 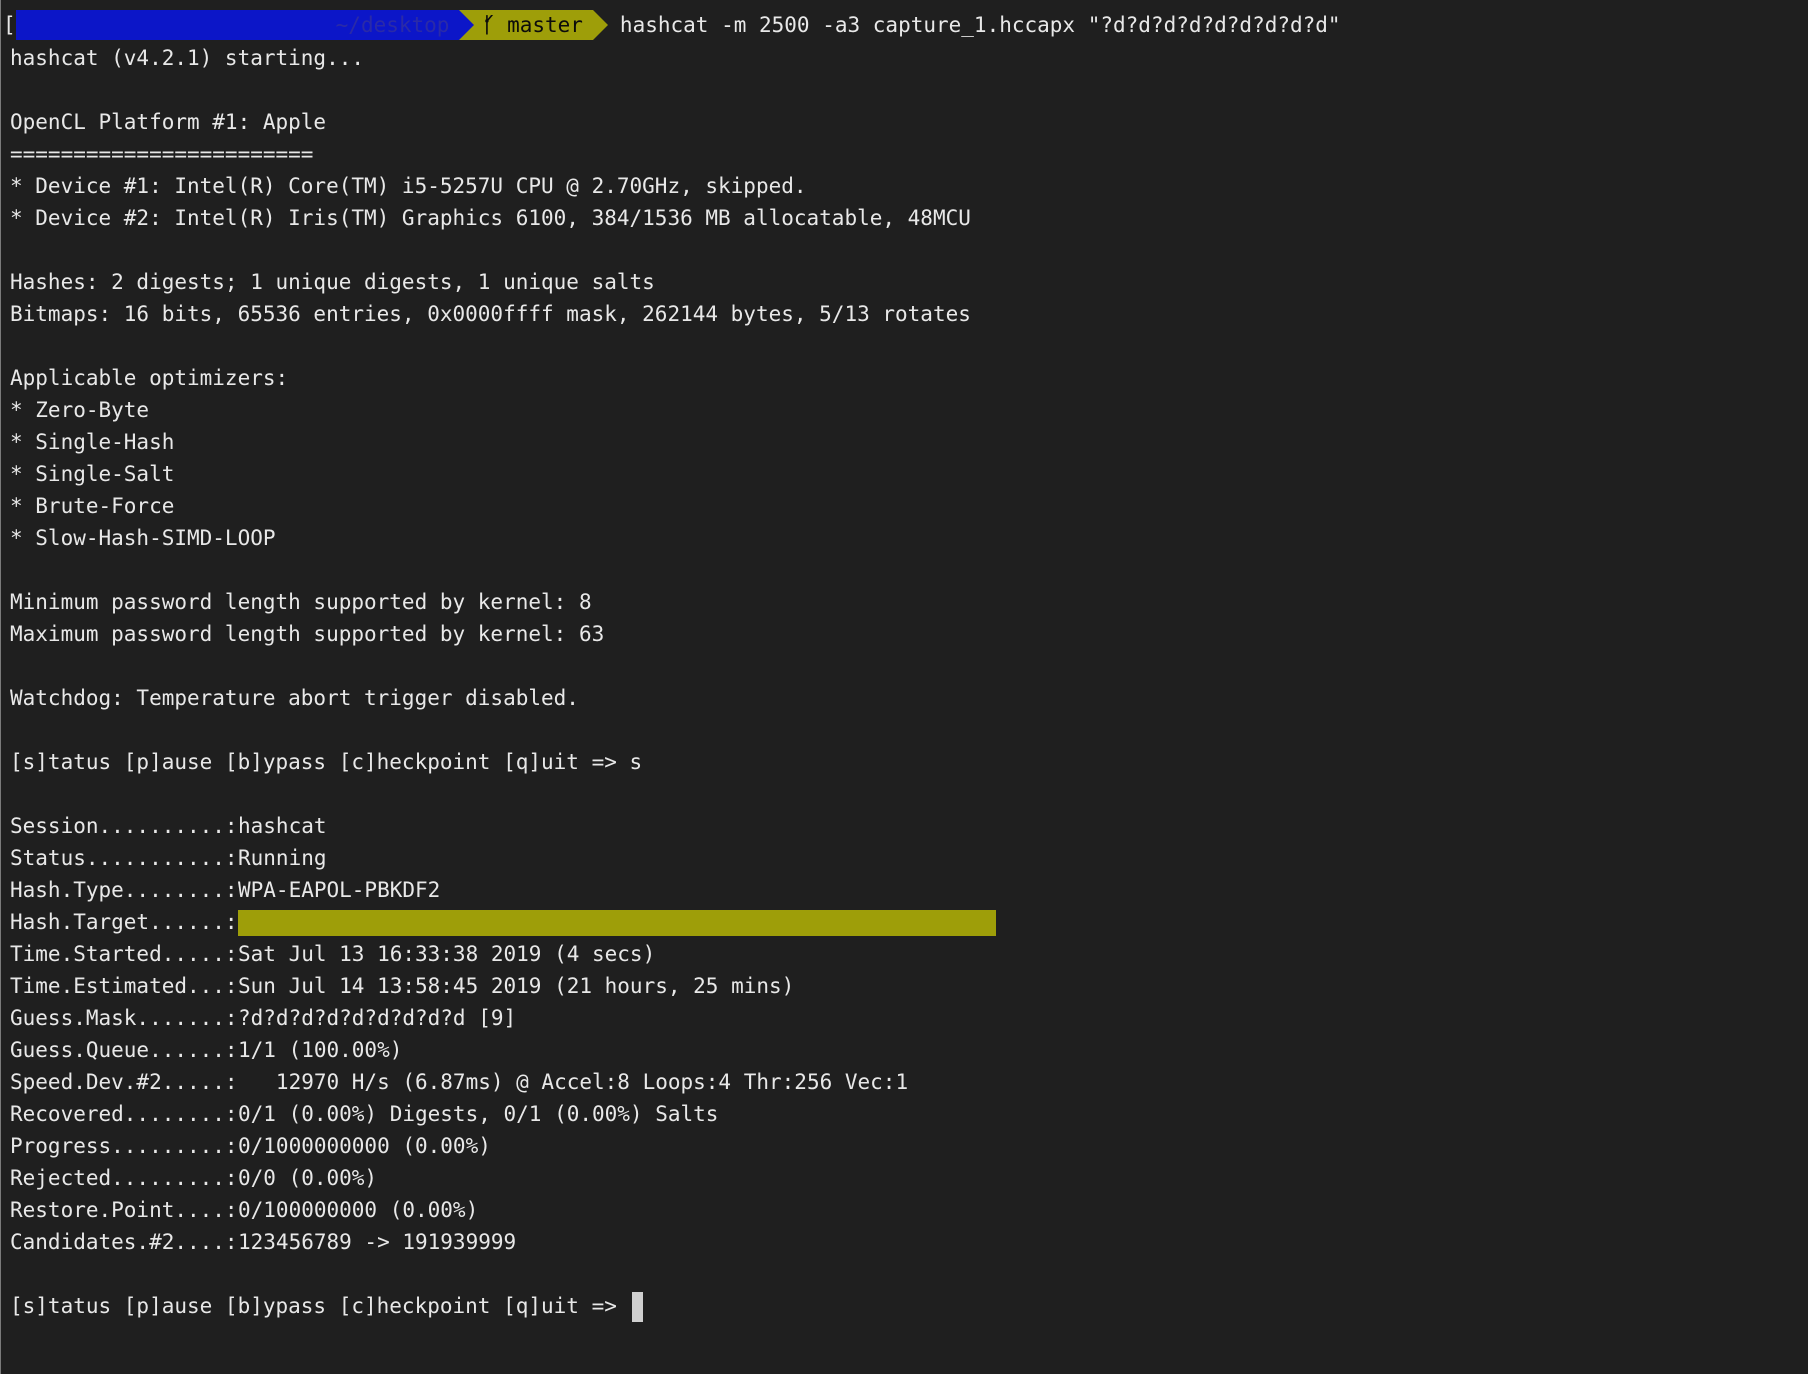 I want to click on output-line-platform: OpenCL Platform #1: Apple, so click(x=168, y=122).